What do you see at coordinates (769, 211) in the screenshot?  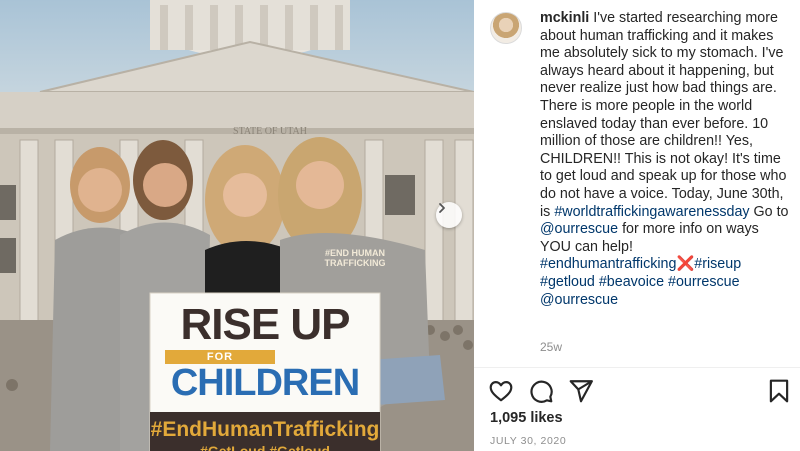 I see `caption-text: Go to` at bounding box center [769, 211].